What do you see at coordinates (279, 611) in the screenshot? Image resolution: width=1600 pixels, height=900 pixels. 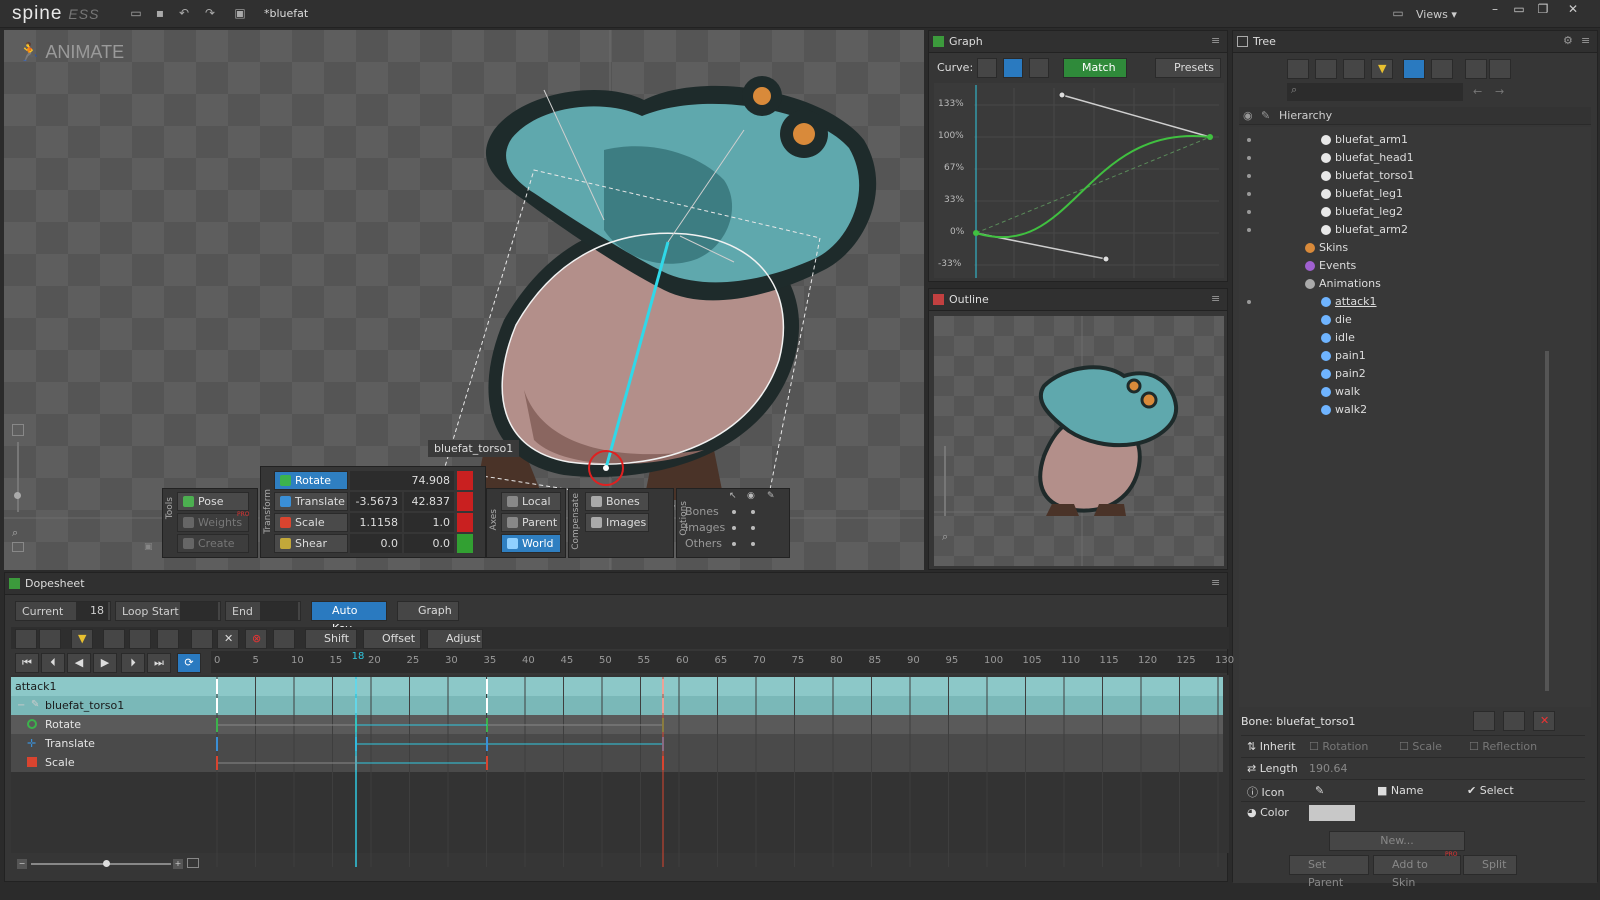 I see `end-value` at bounding box center [279, 611].